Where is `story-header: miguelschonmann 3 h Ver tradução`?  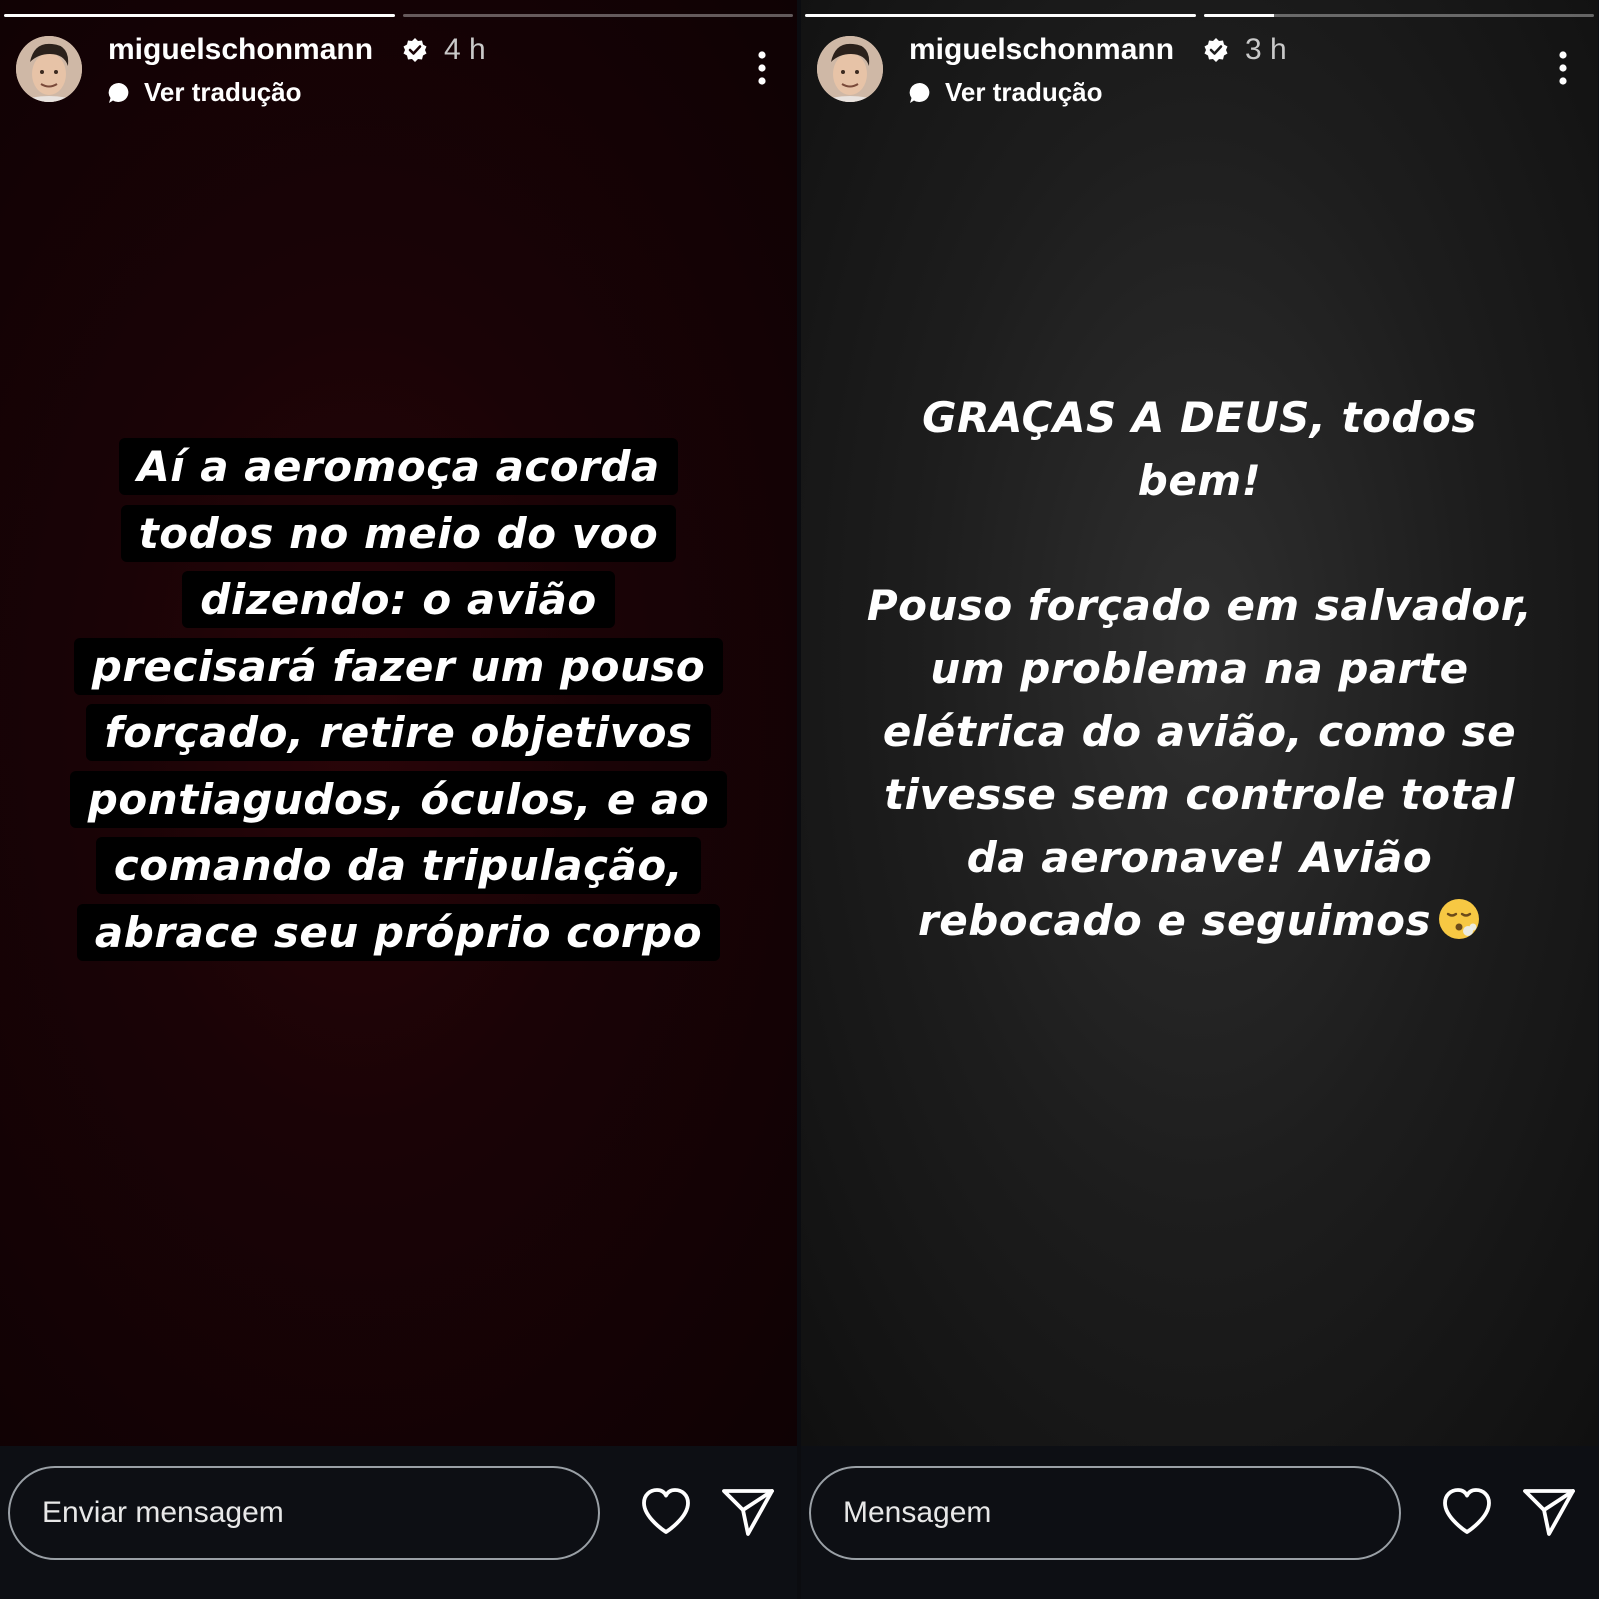 story-header: miguelschonmann 3 h Ver tradução is located at coordinates (1199, 72).